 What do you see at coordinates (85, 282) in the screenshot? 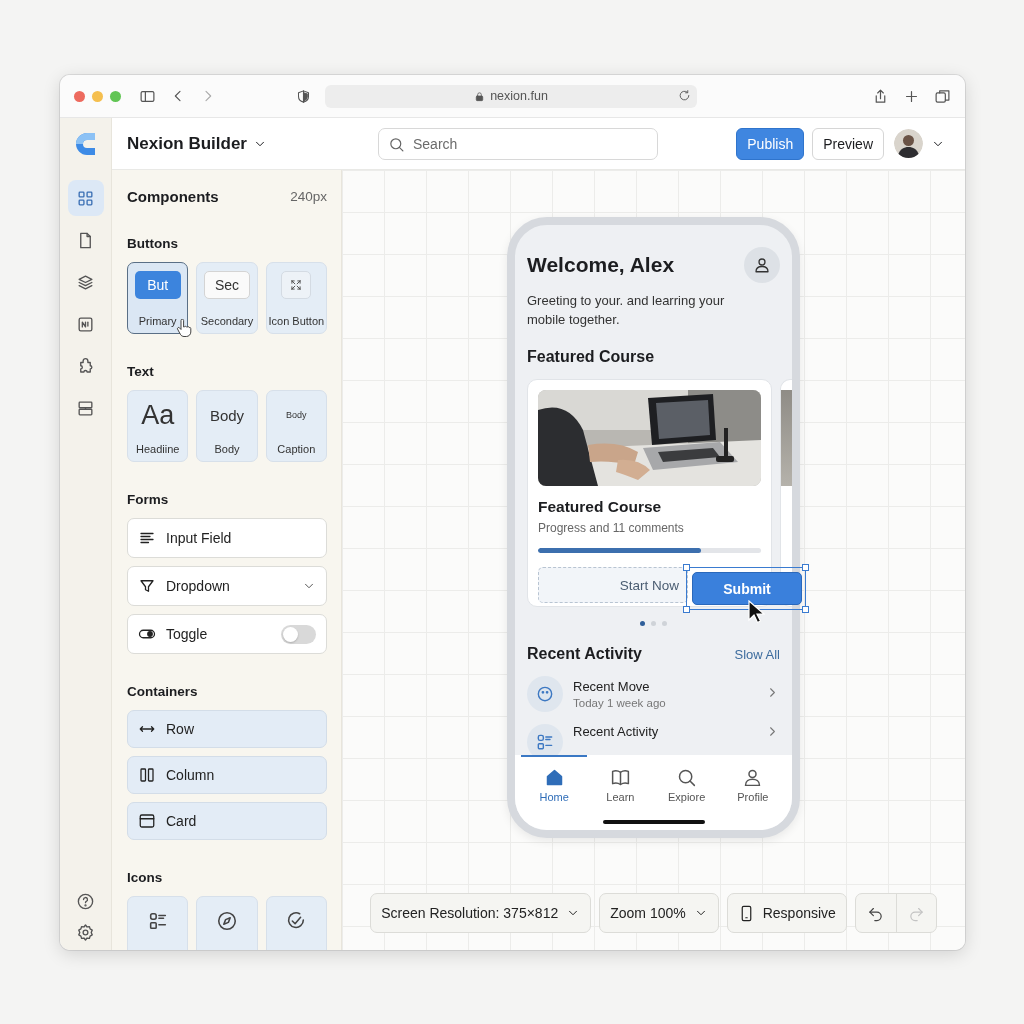
I see `layers-icon` at bounding box center [85, 282].